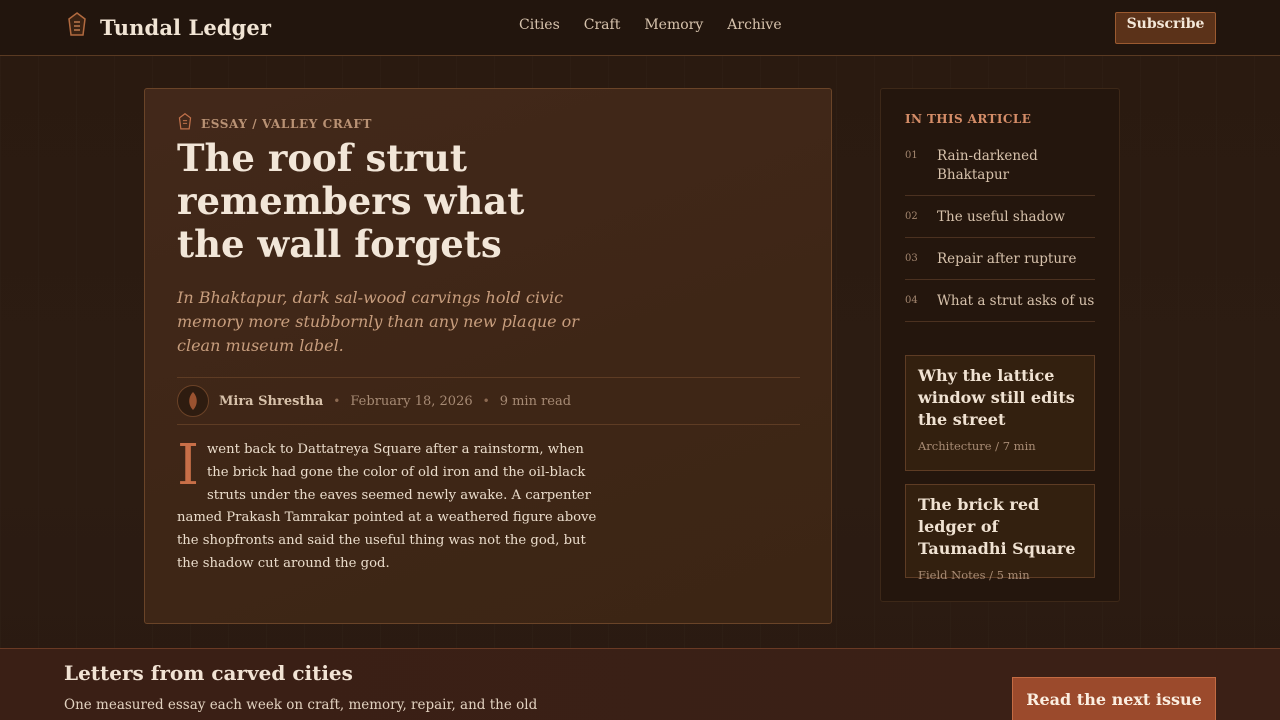  What do you see at coordinates (911, 216) in the screenshot?
I see `toc-number: 02` at bounding box center [911, 216].